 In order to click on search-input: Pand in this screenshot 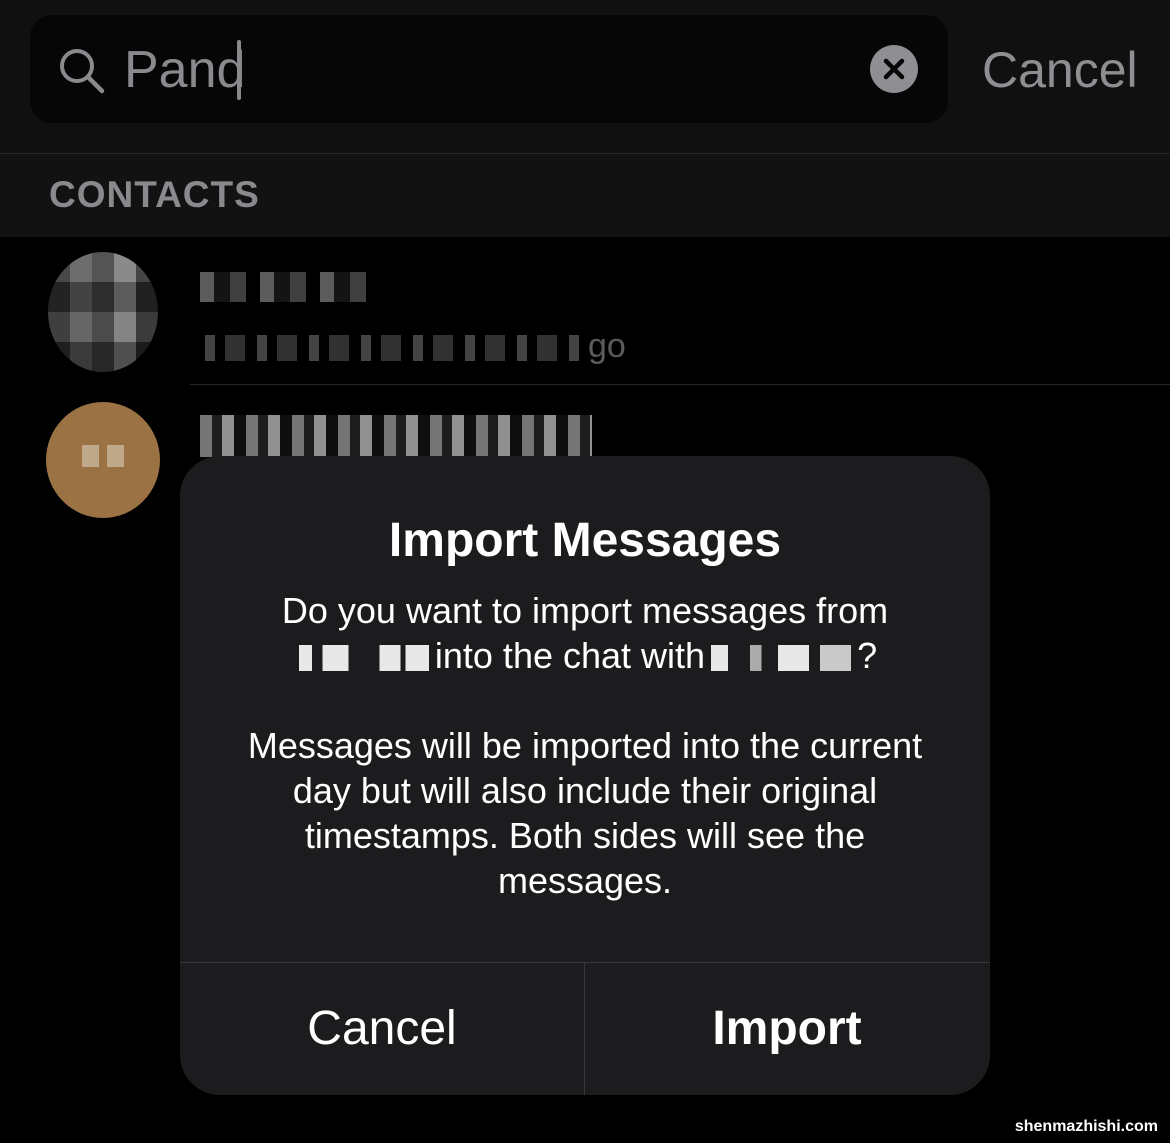, I will do `click(184, 70)`.